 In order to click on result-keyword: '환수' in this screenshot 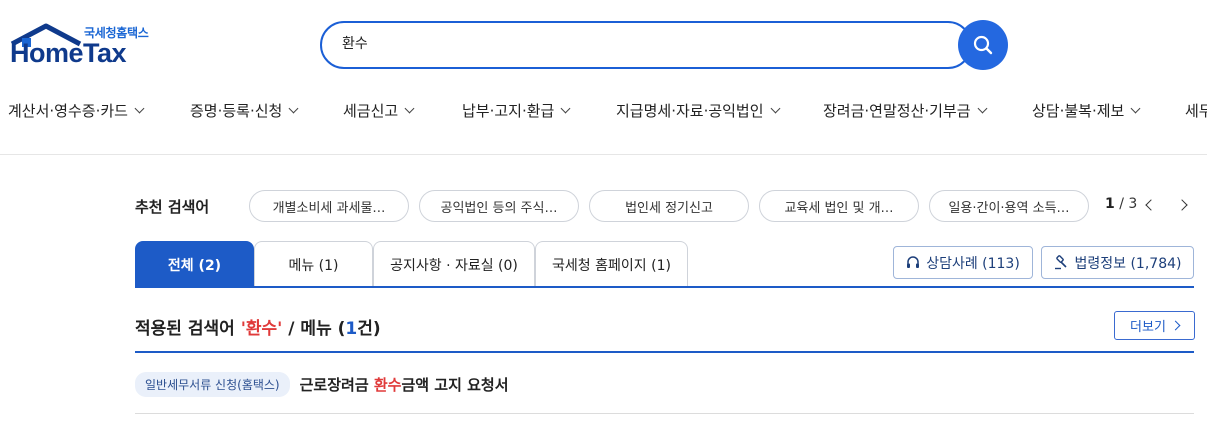, I will do `click(261, 329)`.